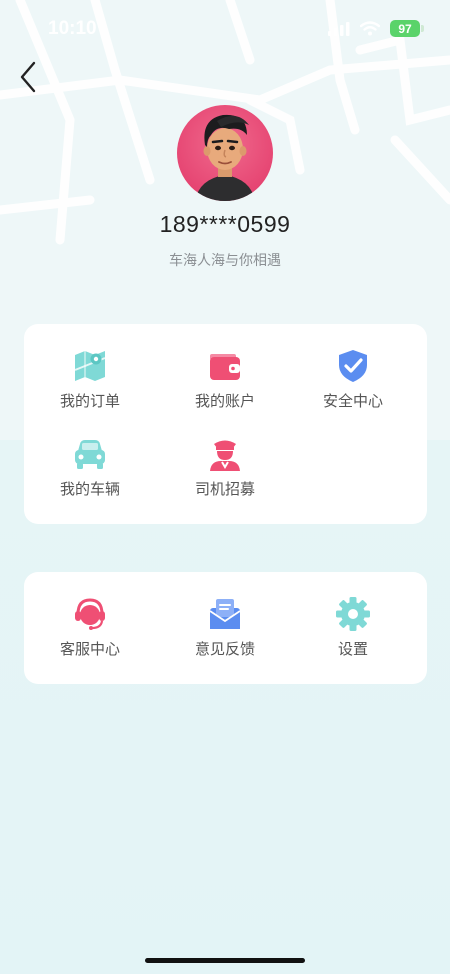 Image resolution: width=450 pixels, height=974 pixels. Describe the element at coordinates (90, 364) in the screenshot. I see `map-order-icon` at that location.